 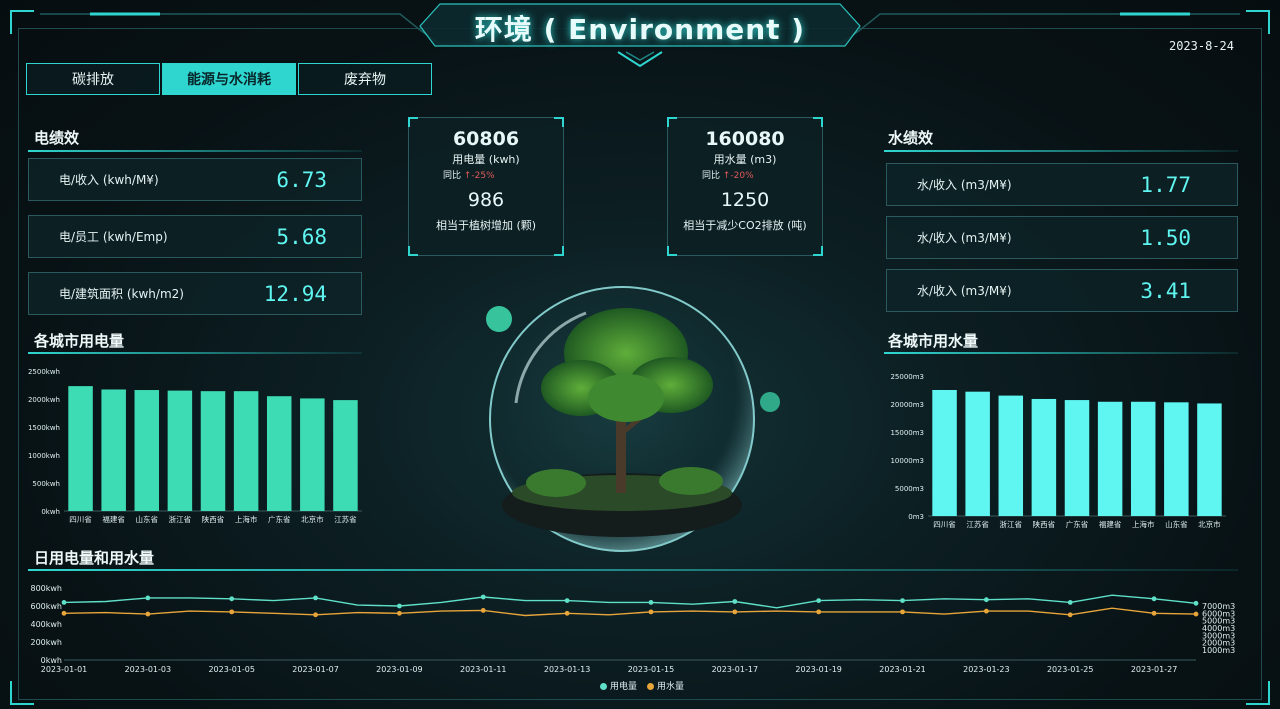 I want to click on tab-energy-water: 能源与水消耗, so click(x=229, y=79).